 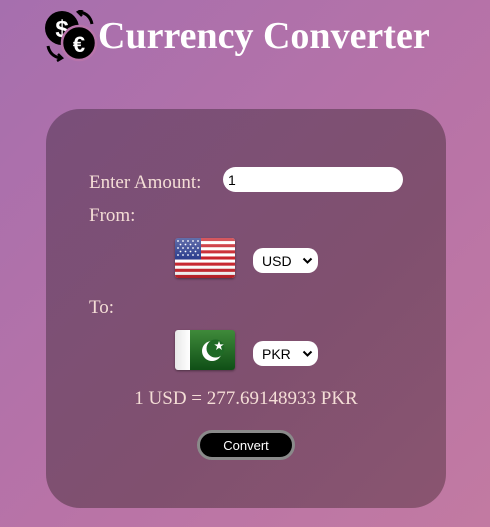 I want to click on to-currency-value: PKR, so click(x=276, y=353).